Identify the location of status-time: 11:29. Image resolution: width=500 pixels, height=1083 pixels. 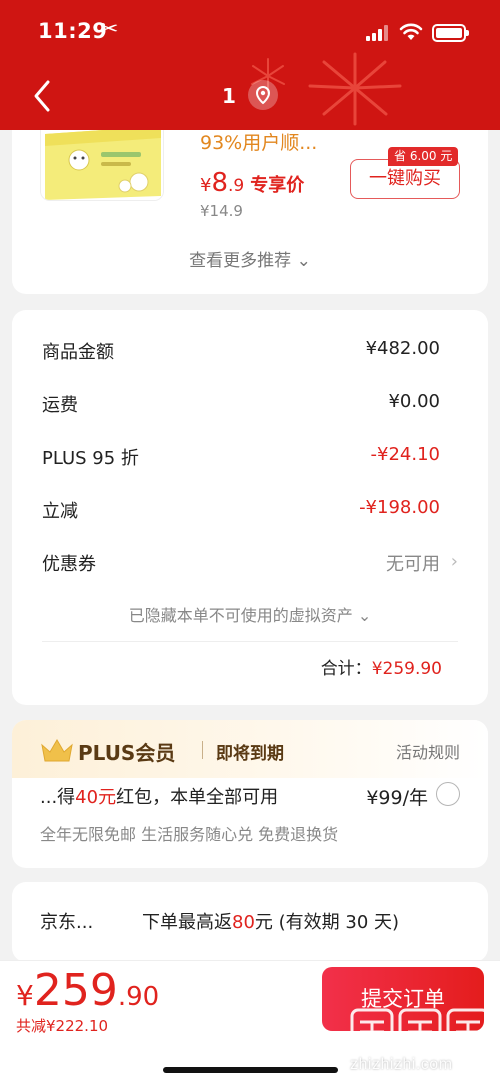
(73, 31).